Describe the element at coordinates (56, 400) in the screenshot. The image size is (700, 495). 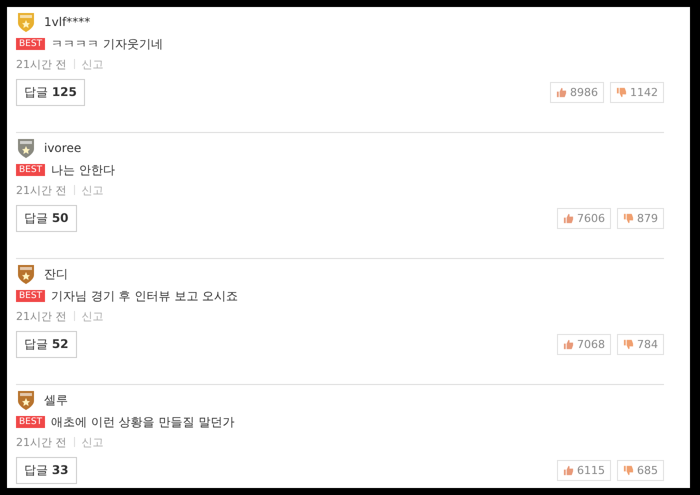
I see `username: 셀루` at that location.